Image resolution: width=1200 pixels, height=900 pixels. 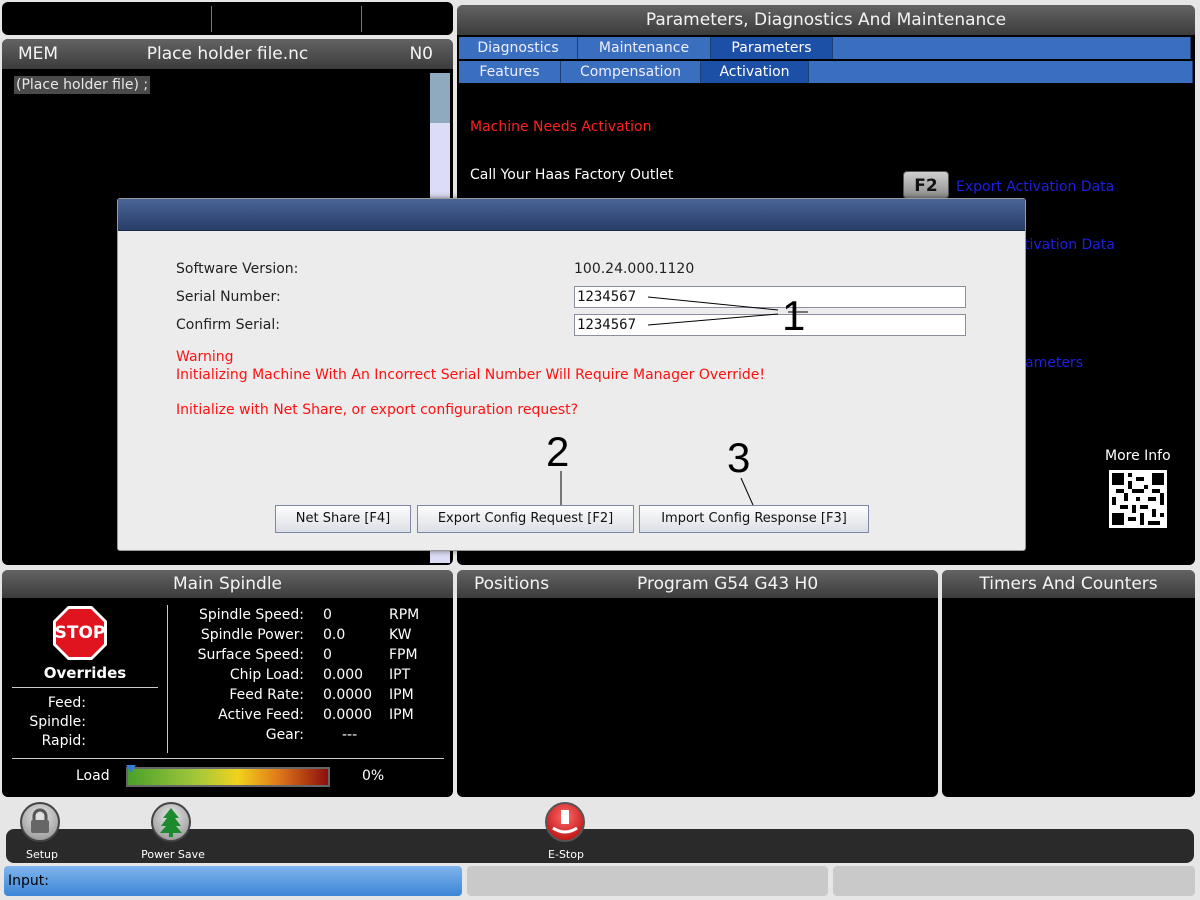 I want to click on setup-label: Setup, so click(x=42, y=854).